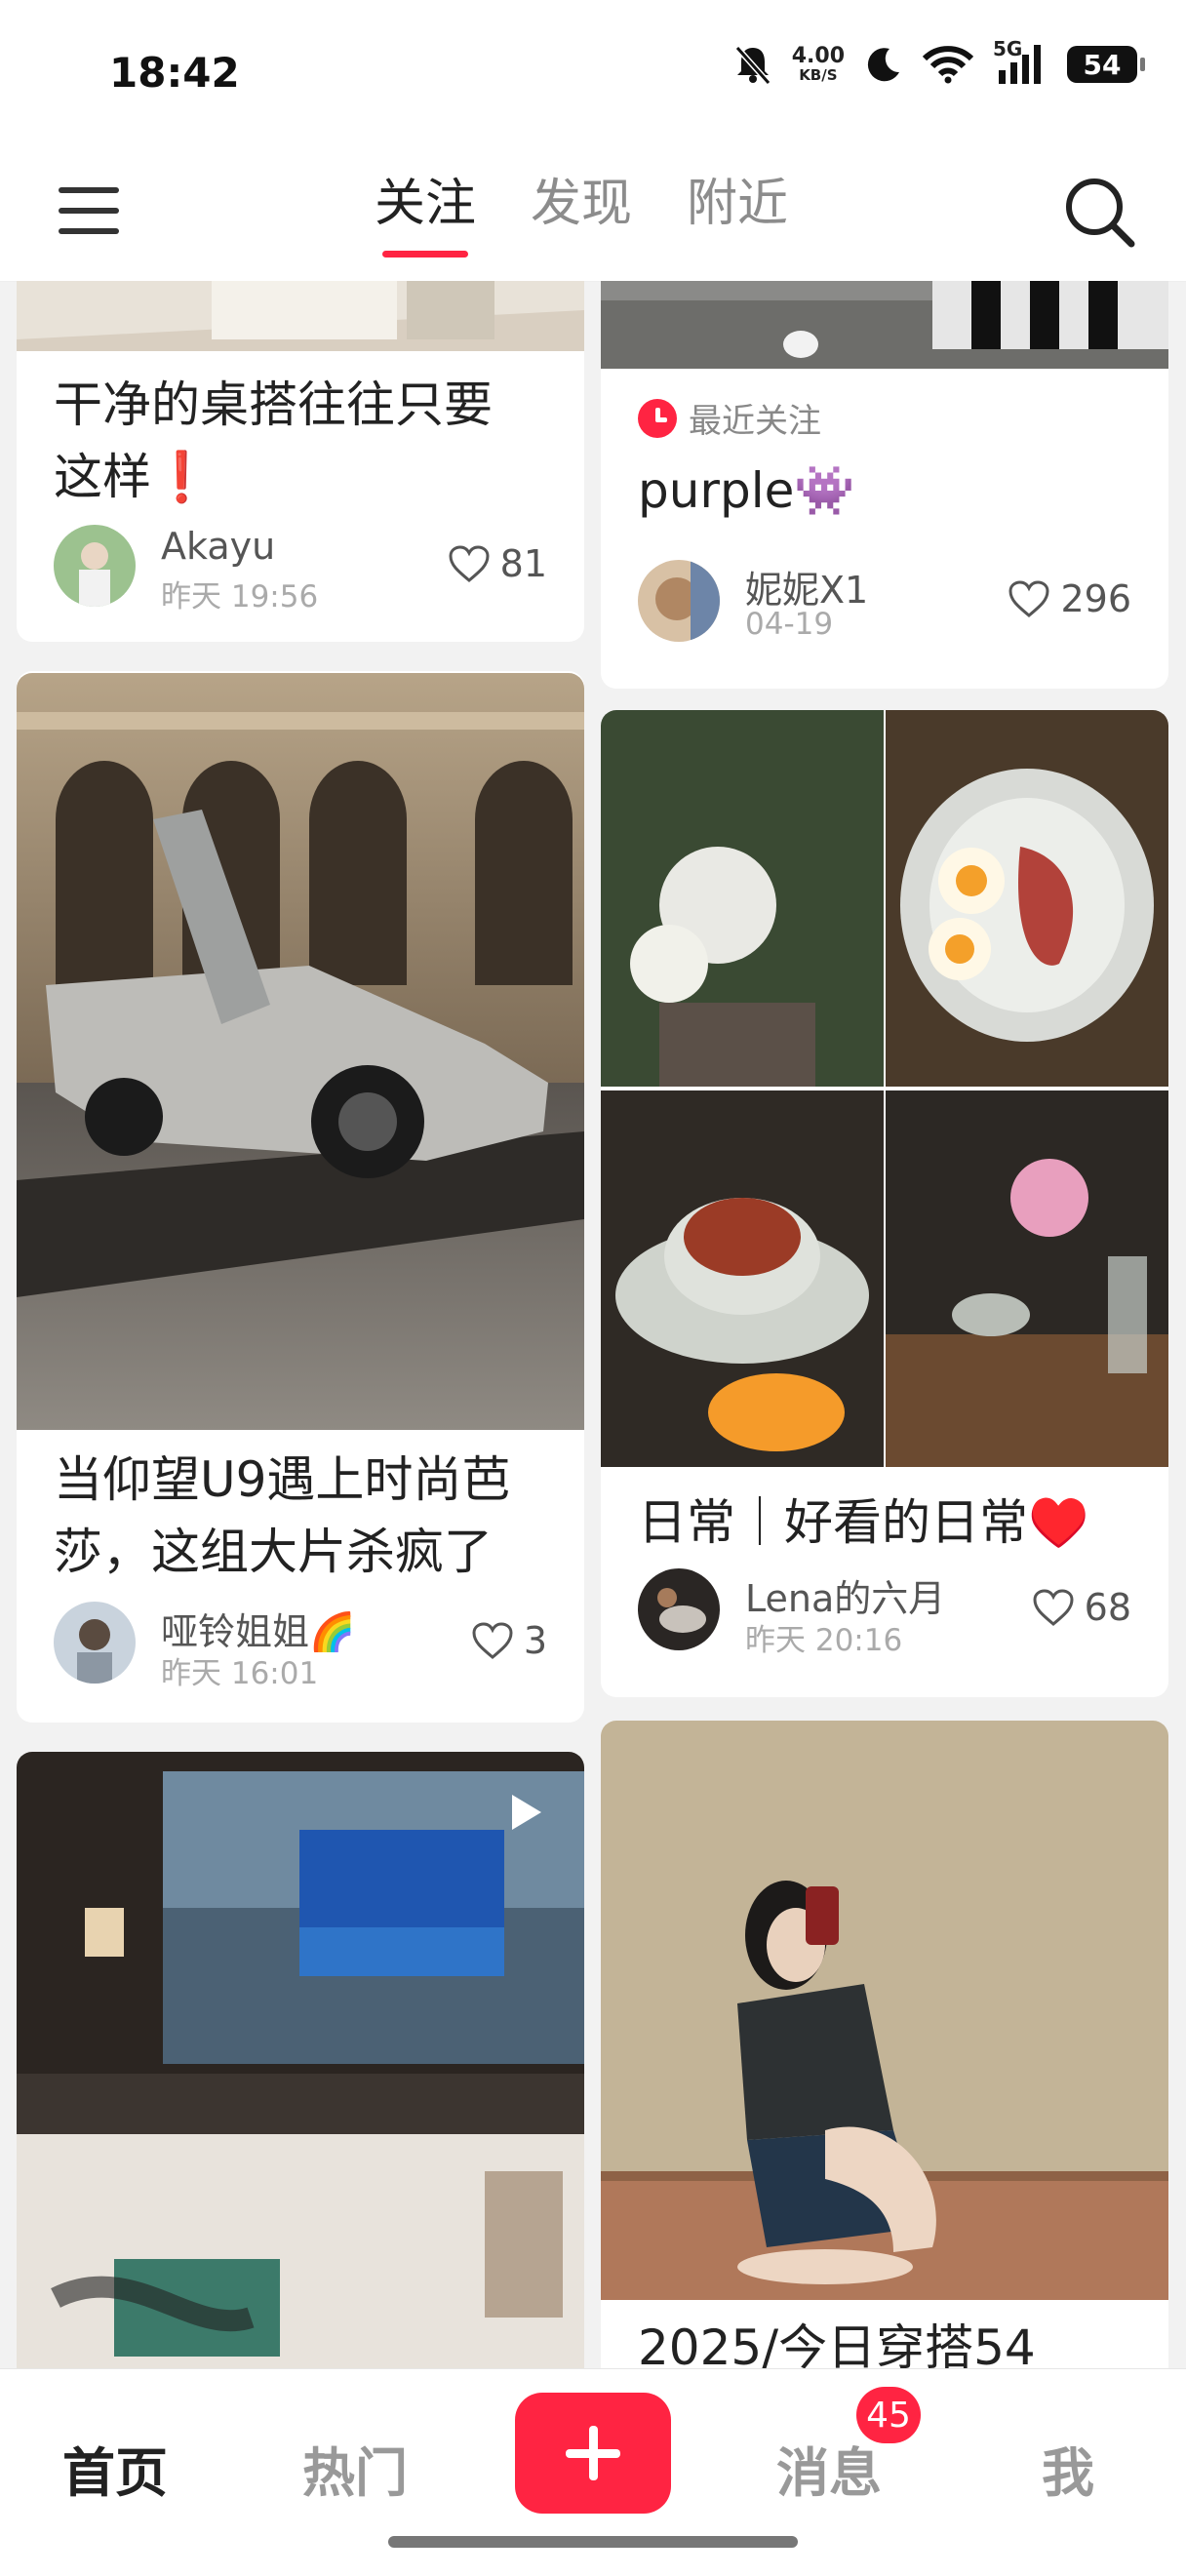 The image size is (1186, 2576). Describe the element at coordinates (133, 477) in the screenshot. I see `card-title-line: 这样❗` at that location.